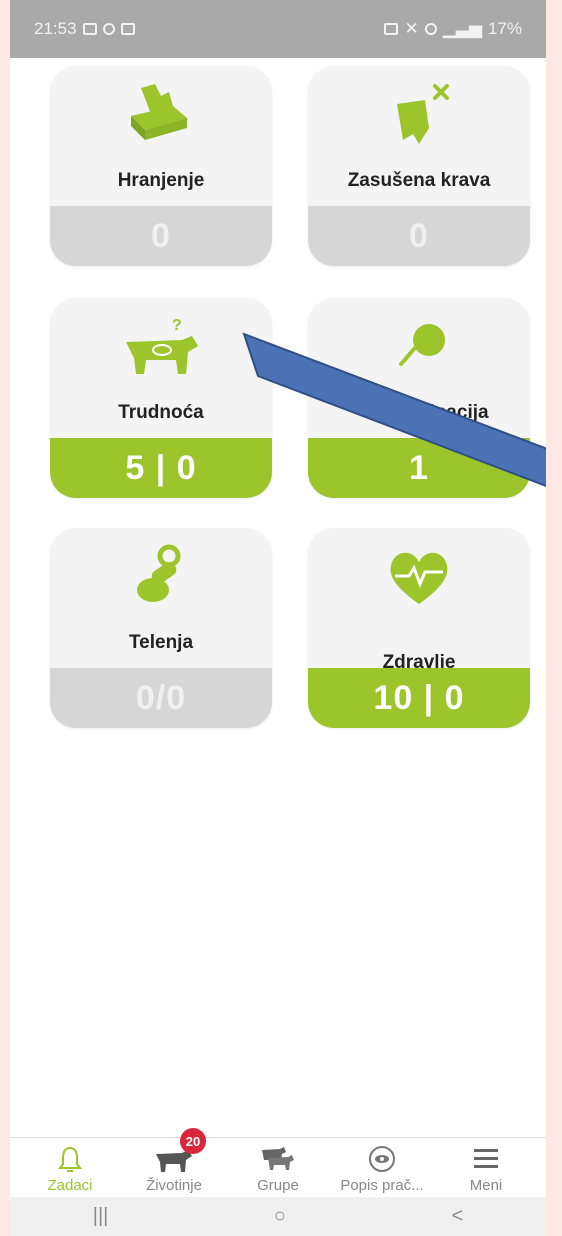 Image resolution: width=562 pixels, height=1236 pixels. What do you see at coordinates (382, 1159) in the screenshot?
I see `eye-icon` at bounding box center [382, 1159].